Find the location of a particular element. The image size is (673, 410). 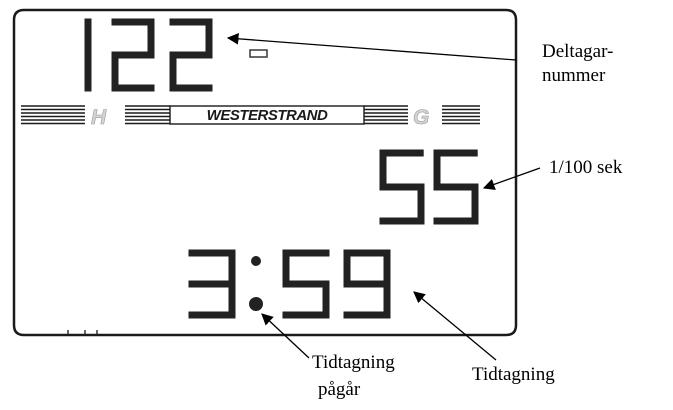

right-letter: G is located at coordinates (421, 117).